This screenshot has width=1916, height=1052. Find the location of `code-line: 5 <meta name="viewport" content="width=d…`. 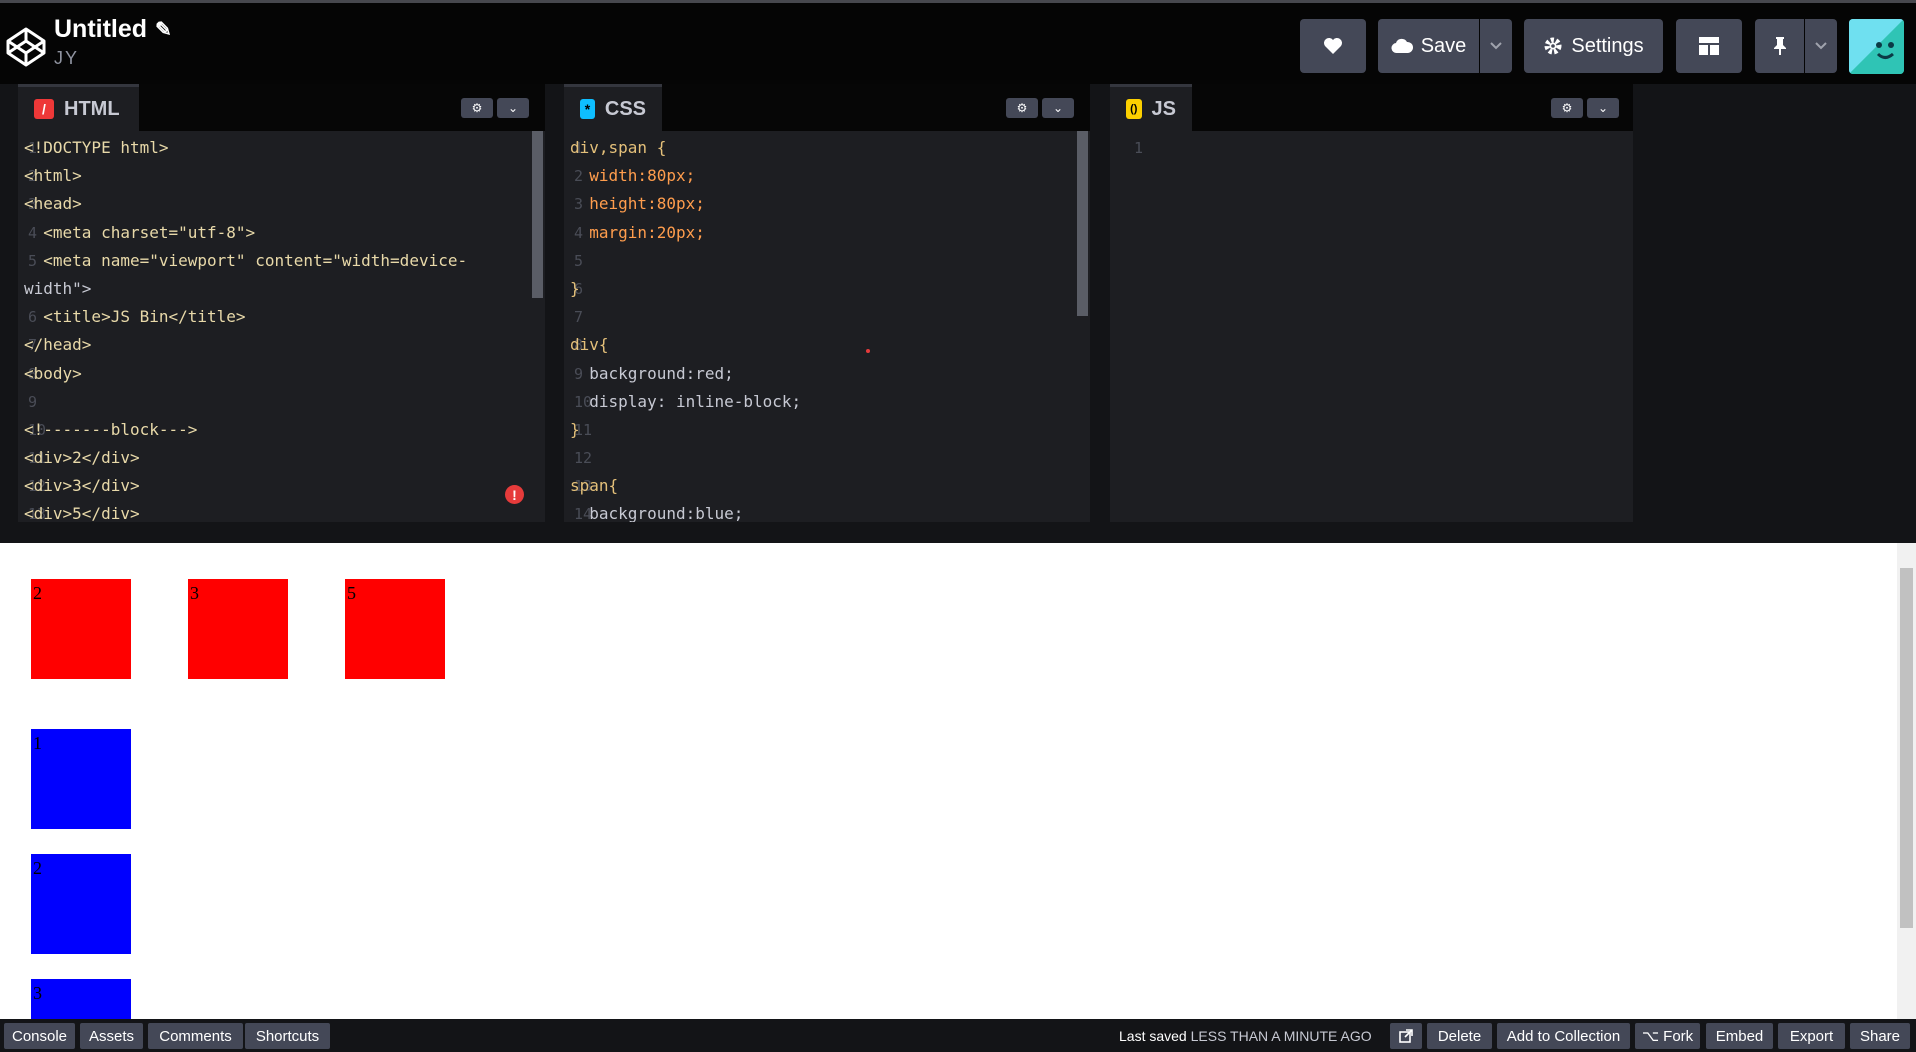

code-line: 5 <meta name="viewport" content="width=d… is located at coordinates (281, 261).